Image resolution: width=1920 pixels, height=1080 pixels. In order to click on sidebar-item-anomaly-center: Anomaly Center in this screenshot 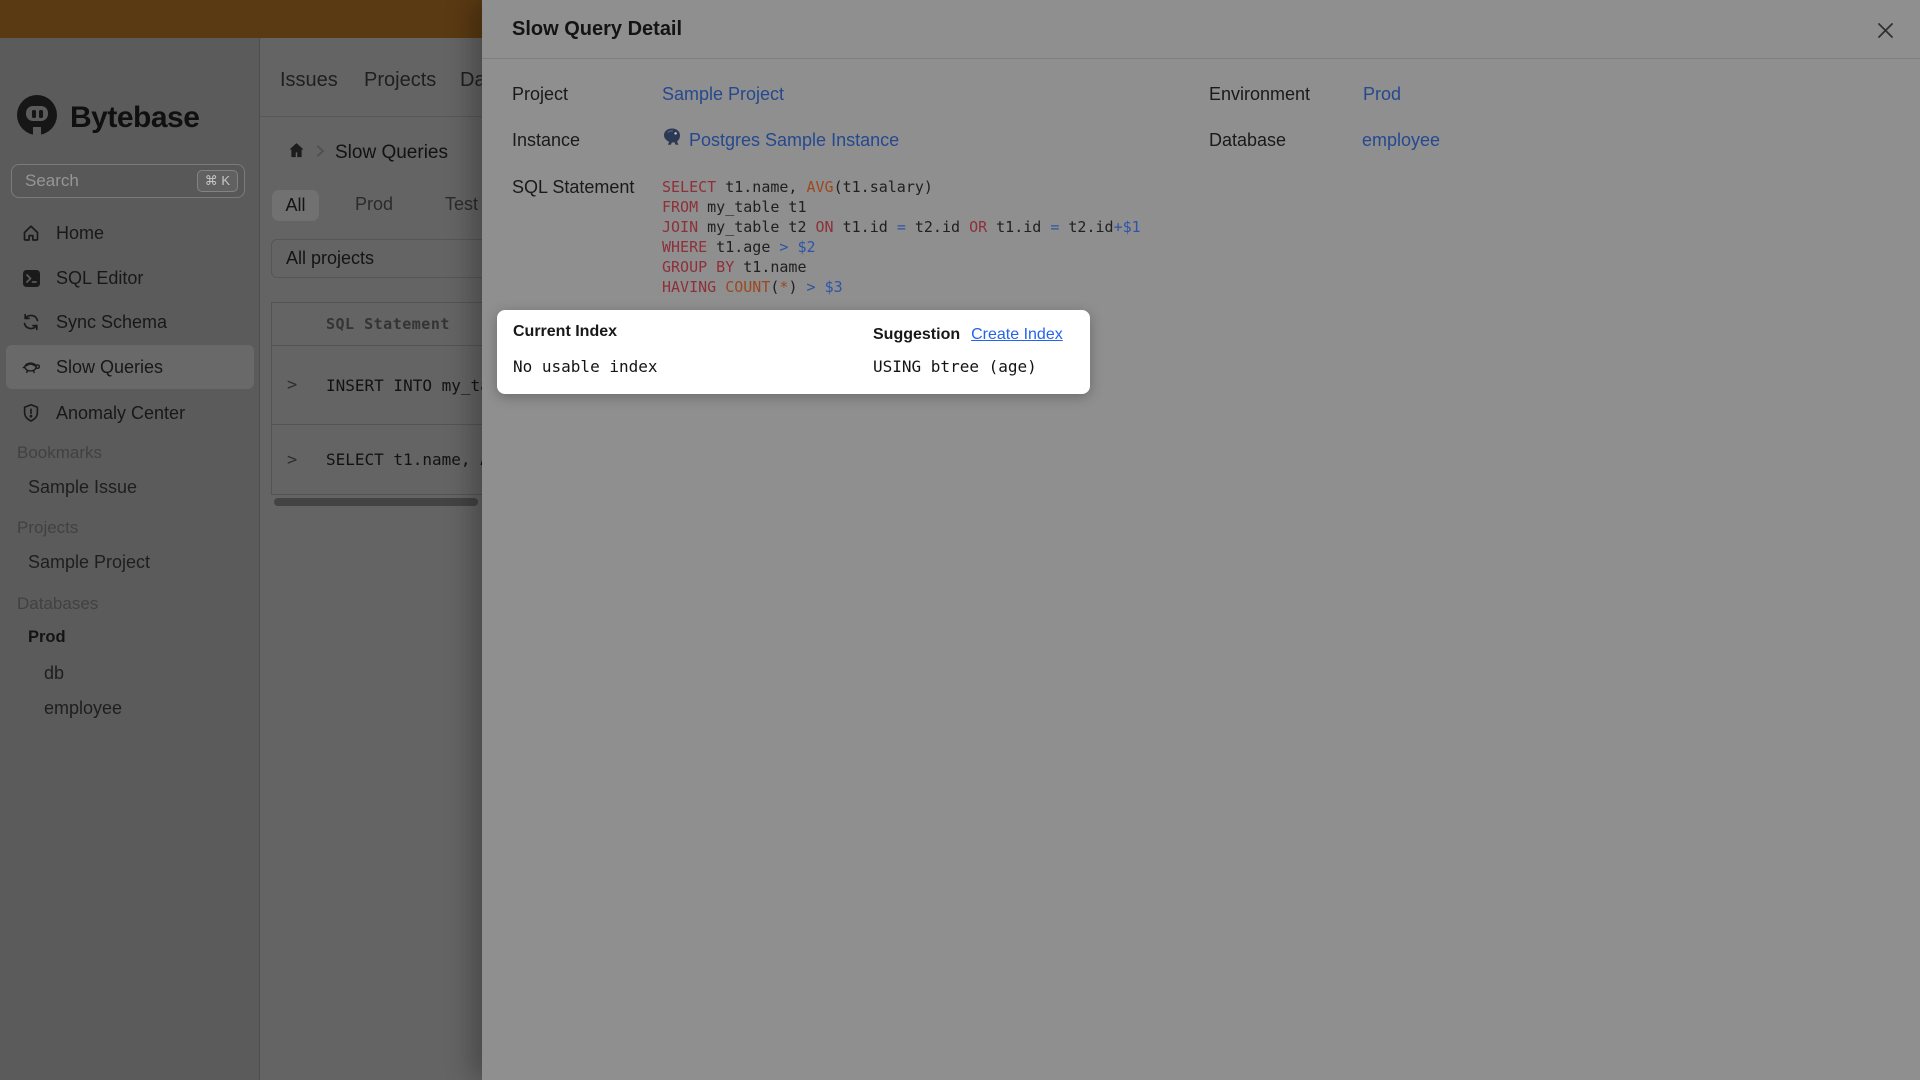, I will do `click(130, 413)`.